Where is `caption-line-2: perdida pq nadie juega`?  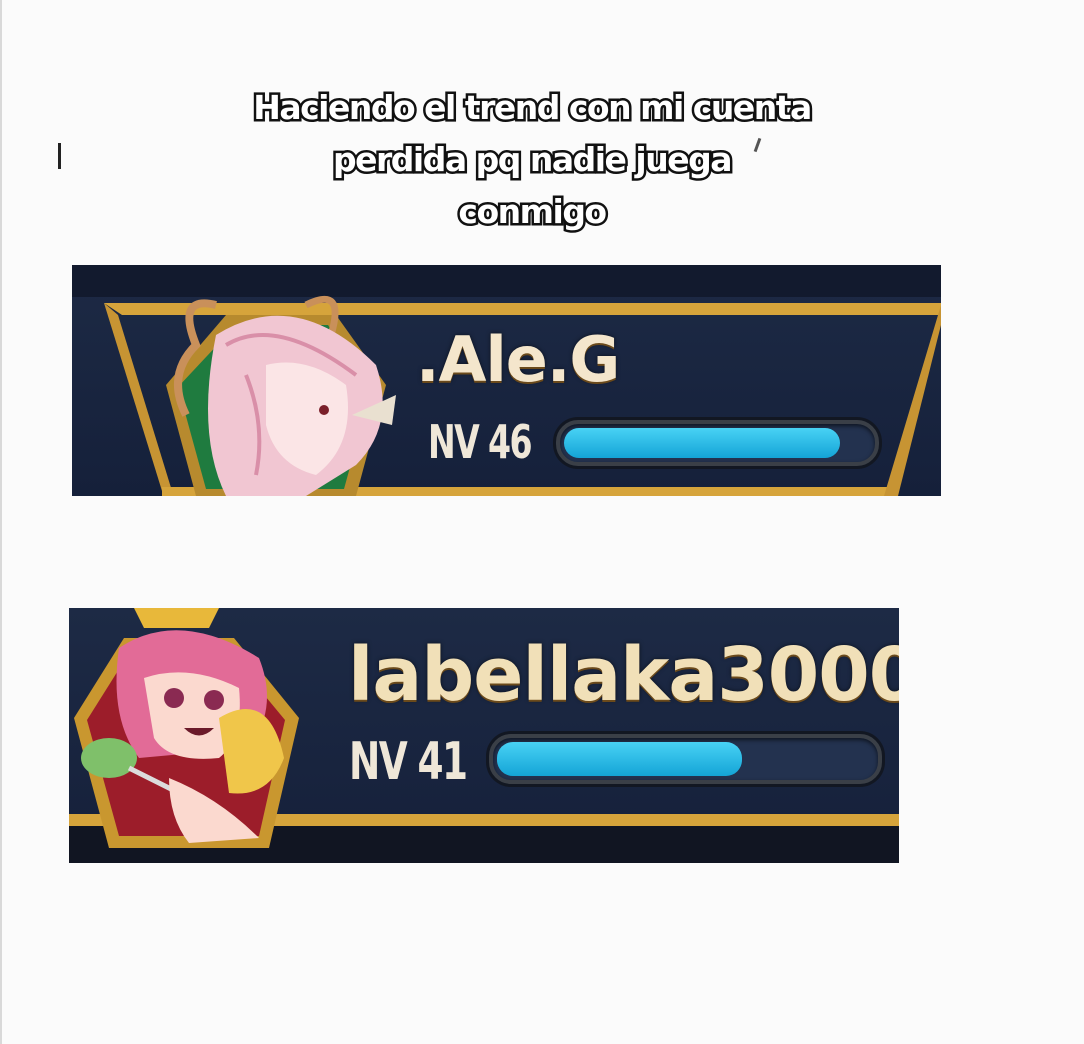 caption-line-2: perdida pq nadie juega is located at coordinates (533, 160).